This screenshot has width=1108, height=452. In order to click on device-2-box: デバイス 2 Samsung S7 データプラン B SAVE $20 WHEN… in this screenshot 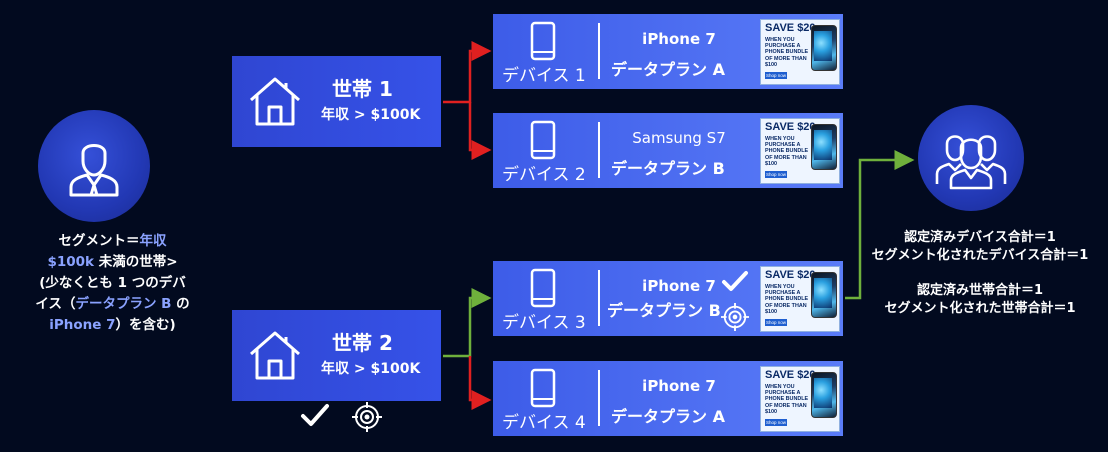, I will do `click(668, 150)`.